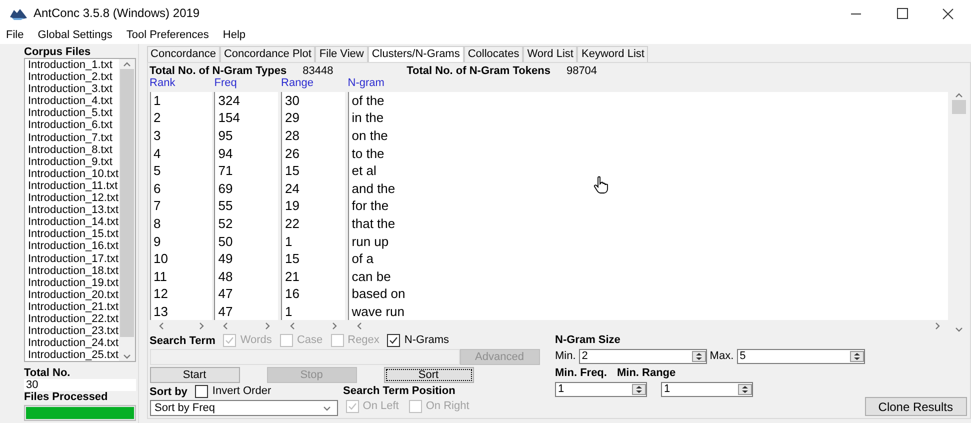 This screenshot has width=971, height=423. Describe the element at coordinates (364, 340) in the screenshot. I see `option-label: Regex` at that location.